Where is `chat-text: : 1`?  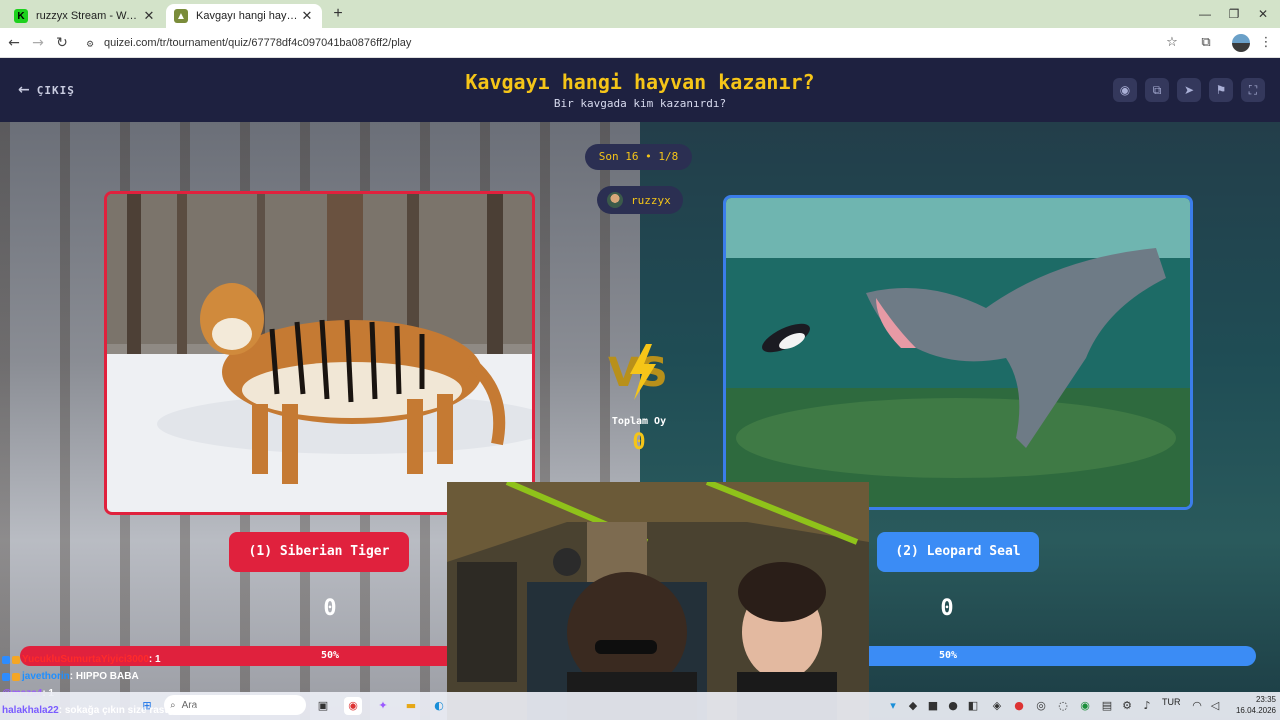
chat-text: : 1 is located at coordinates (154, 659).